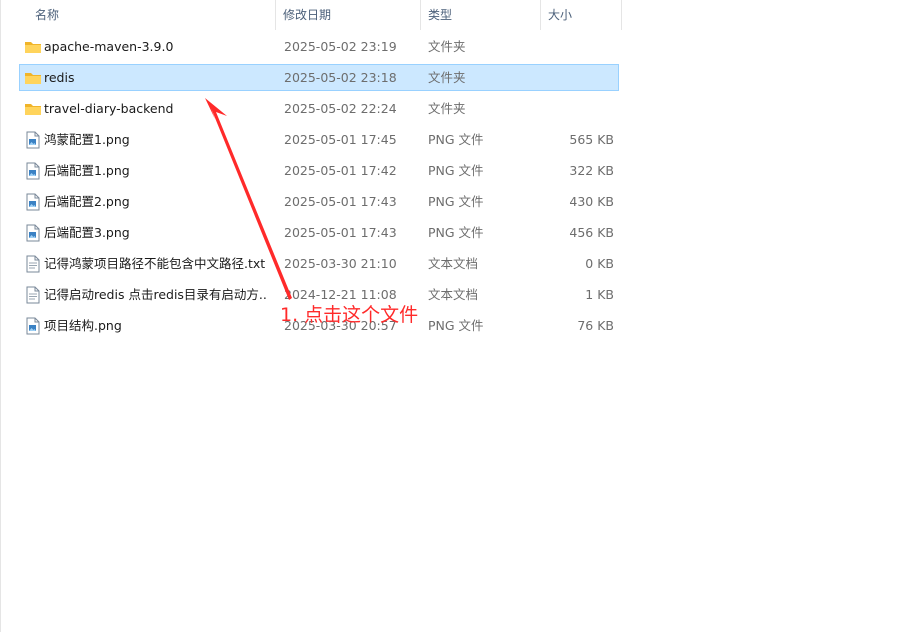 The height and width of the screenshot is (632, 920). Describe the element at coordinates (59, 77) in the screenshot. I see `file-name: redis` at that location.